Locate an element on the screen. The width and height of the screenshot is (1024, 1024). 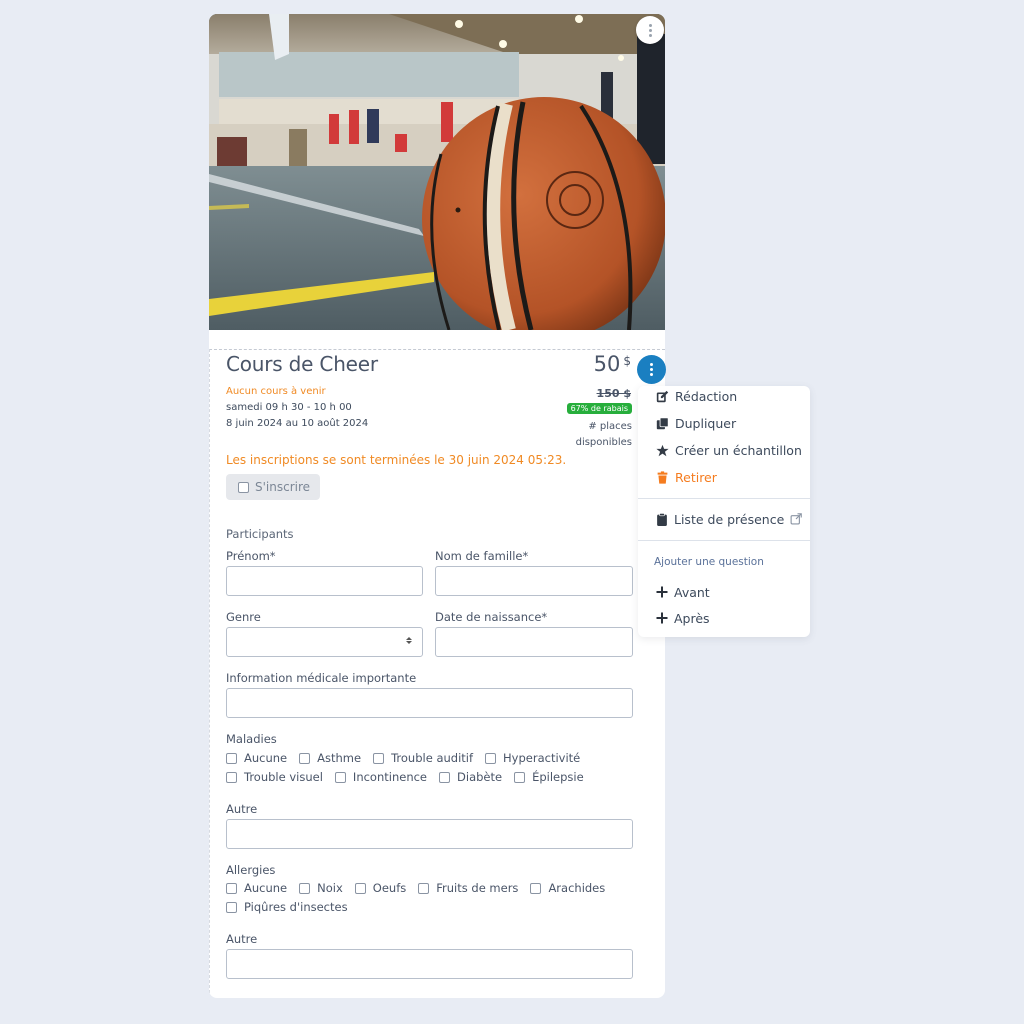
image-options-button is located at coordinates (650, 30).